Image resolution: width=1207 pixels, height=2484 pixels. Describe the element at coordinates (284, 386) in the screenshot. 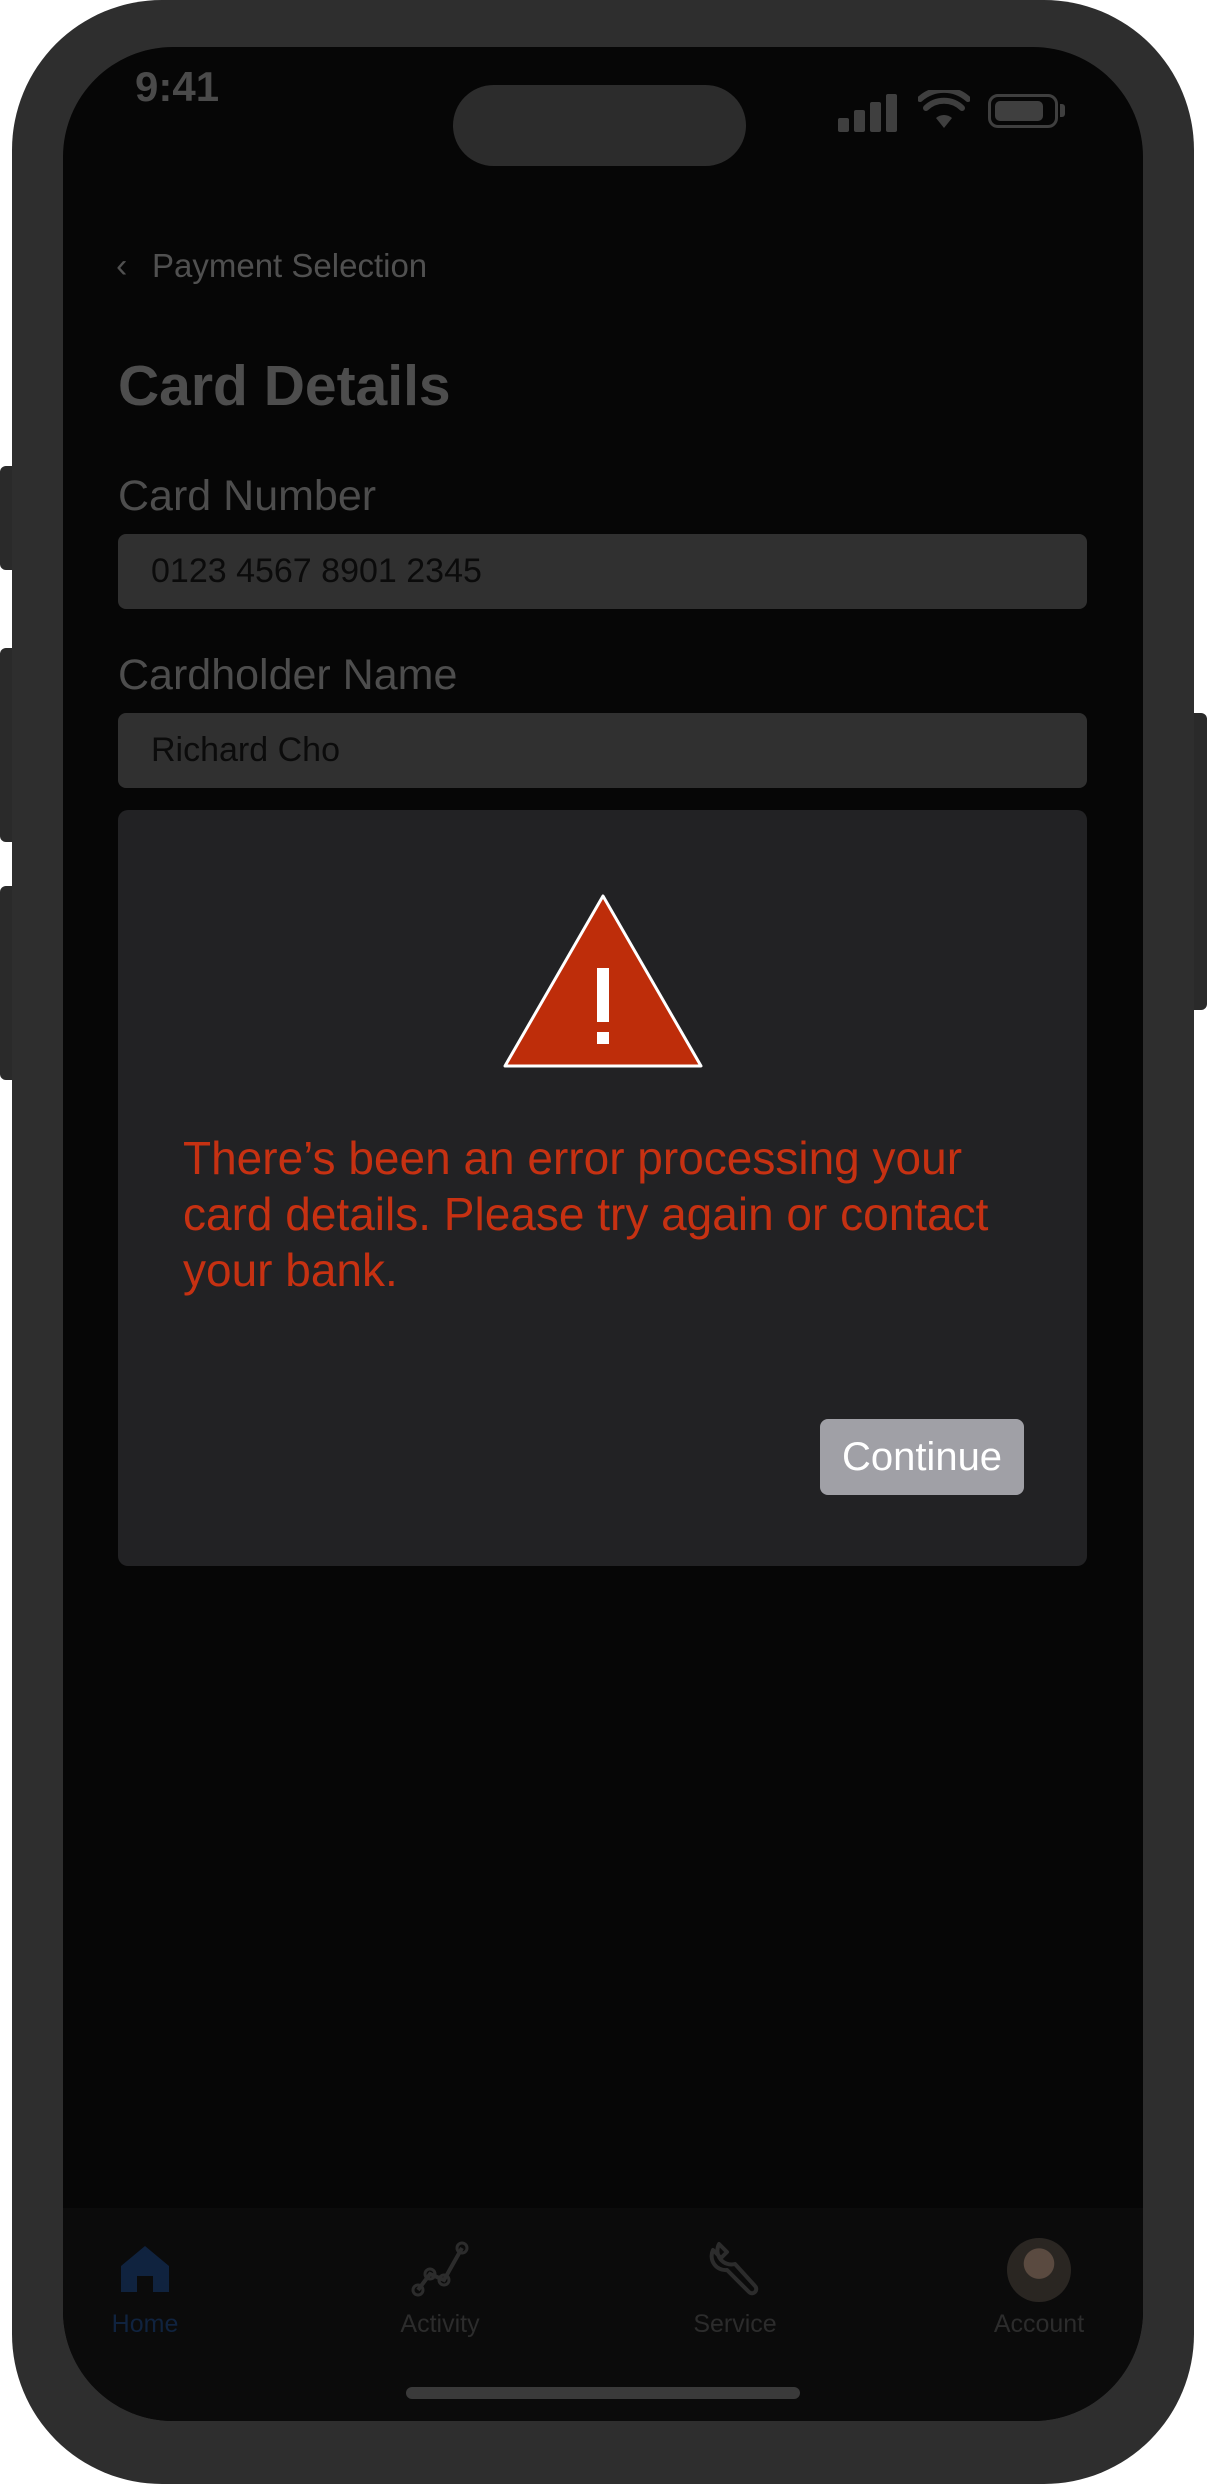

I see `page-title: Card Details` at that location.